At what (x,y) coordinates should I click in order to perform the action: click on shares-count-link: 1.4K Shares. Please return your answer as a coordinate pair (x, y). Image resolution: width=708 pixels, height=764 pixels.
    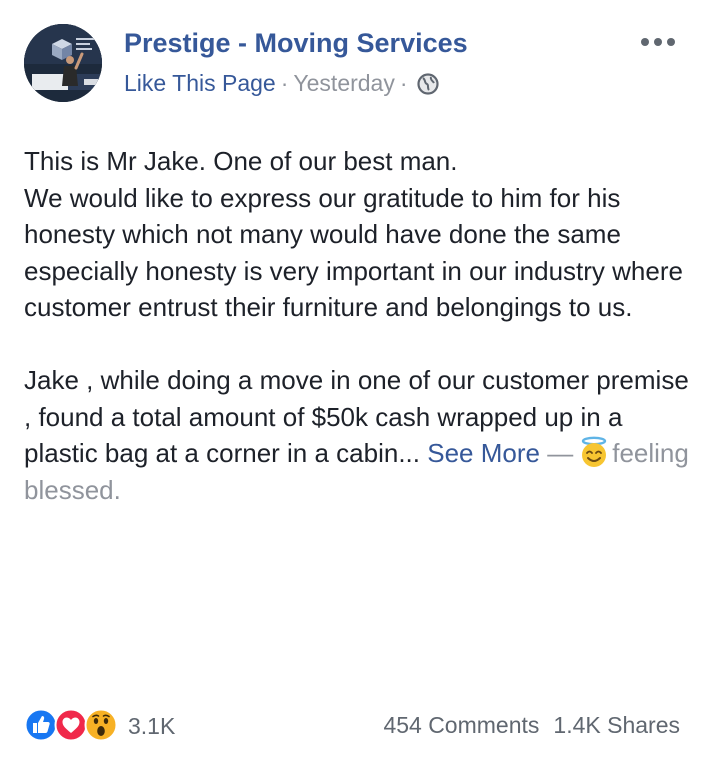
    Looking at the image, I should click on (616, 725).